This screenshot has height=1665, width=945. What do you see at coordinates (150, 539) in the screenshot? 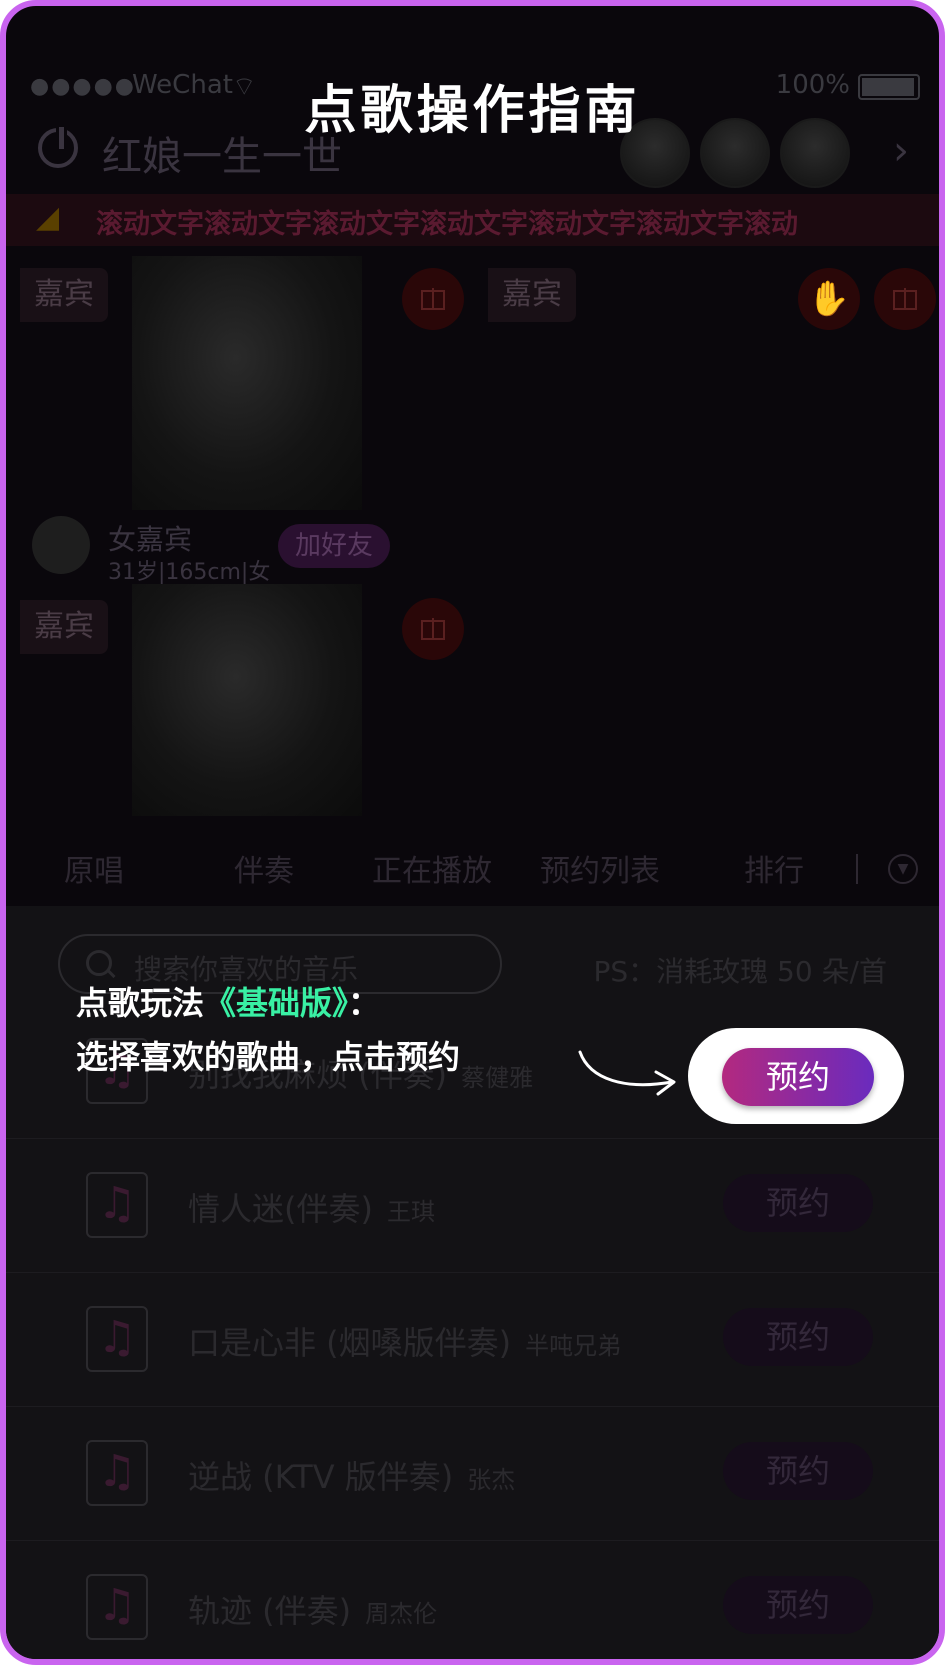
I see `host-name: 女嘉宾` at bounding box center [150, 539].